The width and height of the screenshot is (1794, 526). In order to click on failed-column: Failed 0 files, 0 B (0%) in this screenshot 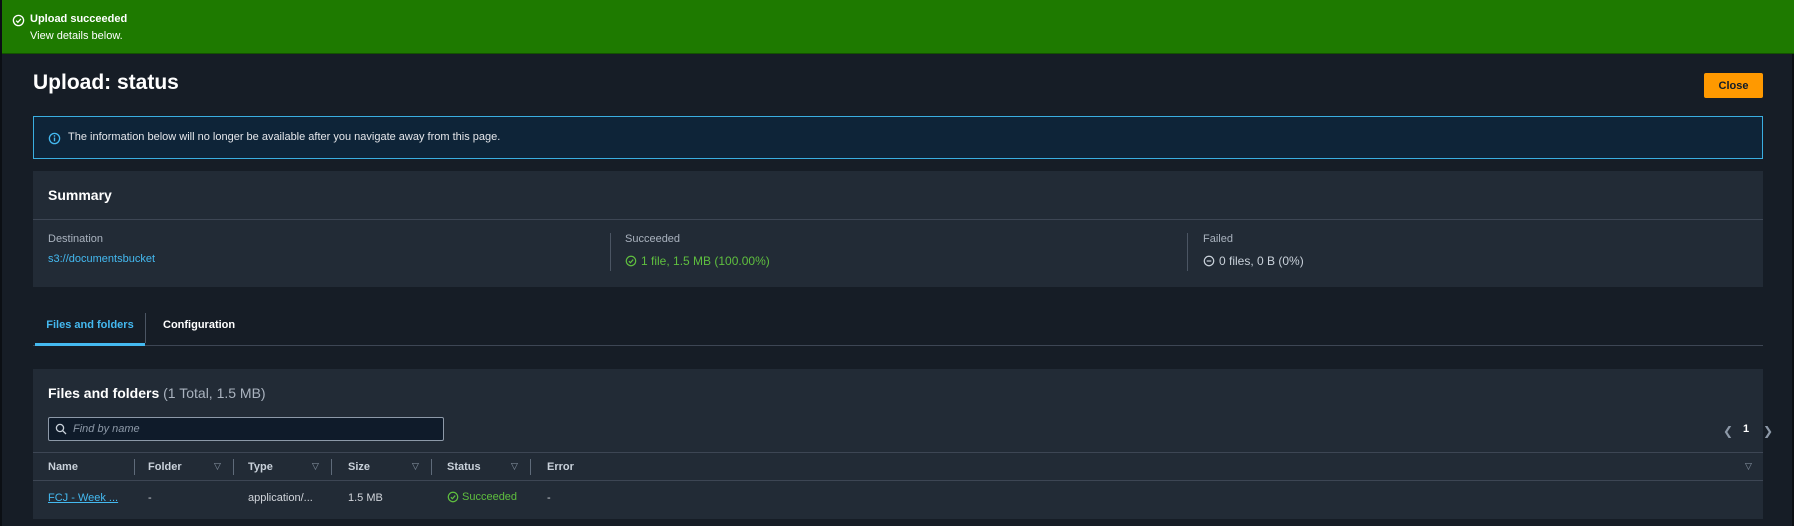, I will do `click(1253, 256)`.